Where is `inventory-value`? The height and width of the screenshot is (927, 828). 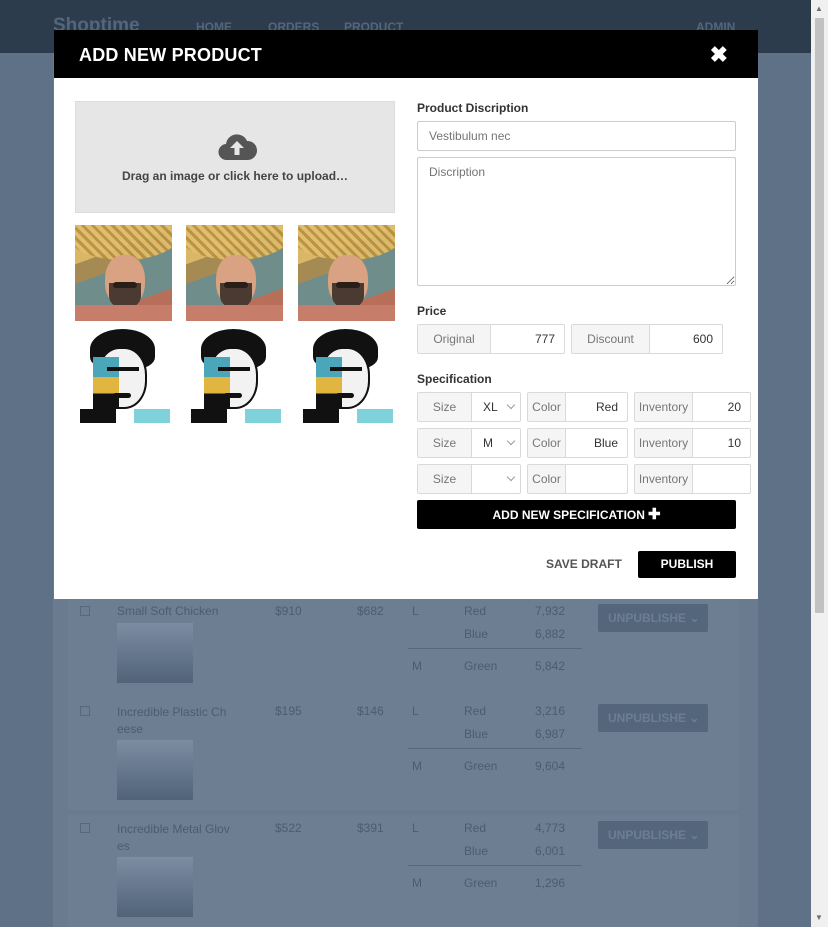
inventory-value is located at coordinates (721, 479).